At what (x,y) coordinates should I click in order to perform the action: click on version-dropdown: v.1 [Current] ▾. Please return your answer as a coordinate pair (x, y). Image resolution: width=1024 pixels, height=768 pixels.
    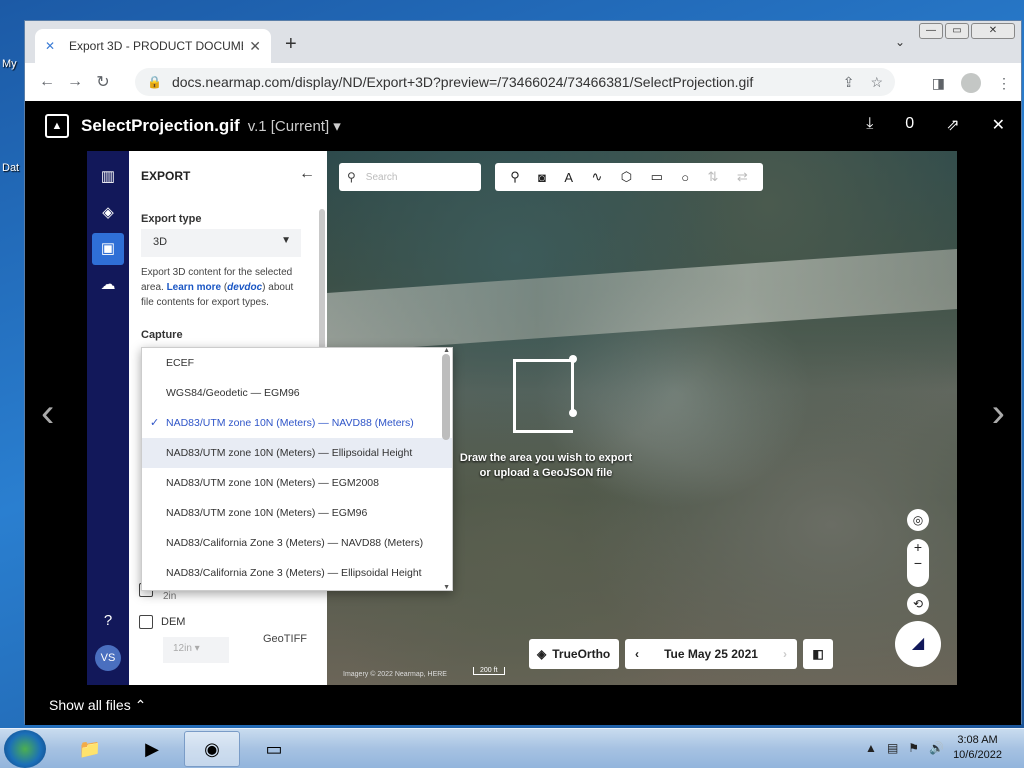
    Looking at the image, I should click on (294, 126).